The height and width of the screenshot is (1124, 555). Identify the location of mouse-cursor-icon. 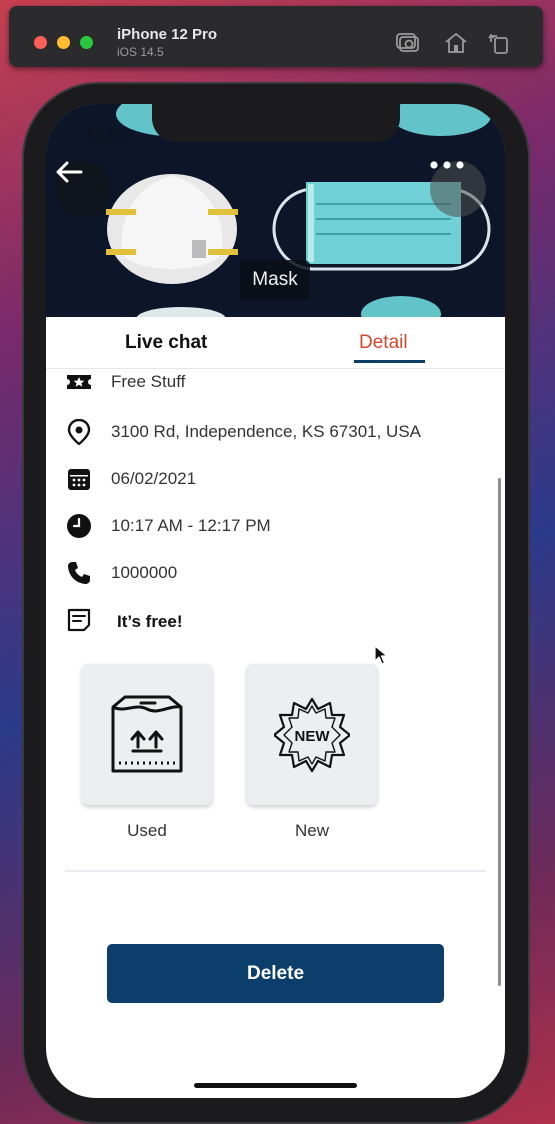
(381, 655).